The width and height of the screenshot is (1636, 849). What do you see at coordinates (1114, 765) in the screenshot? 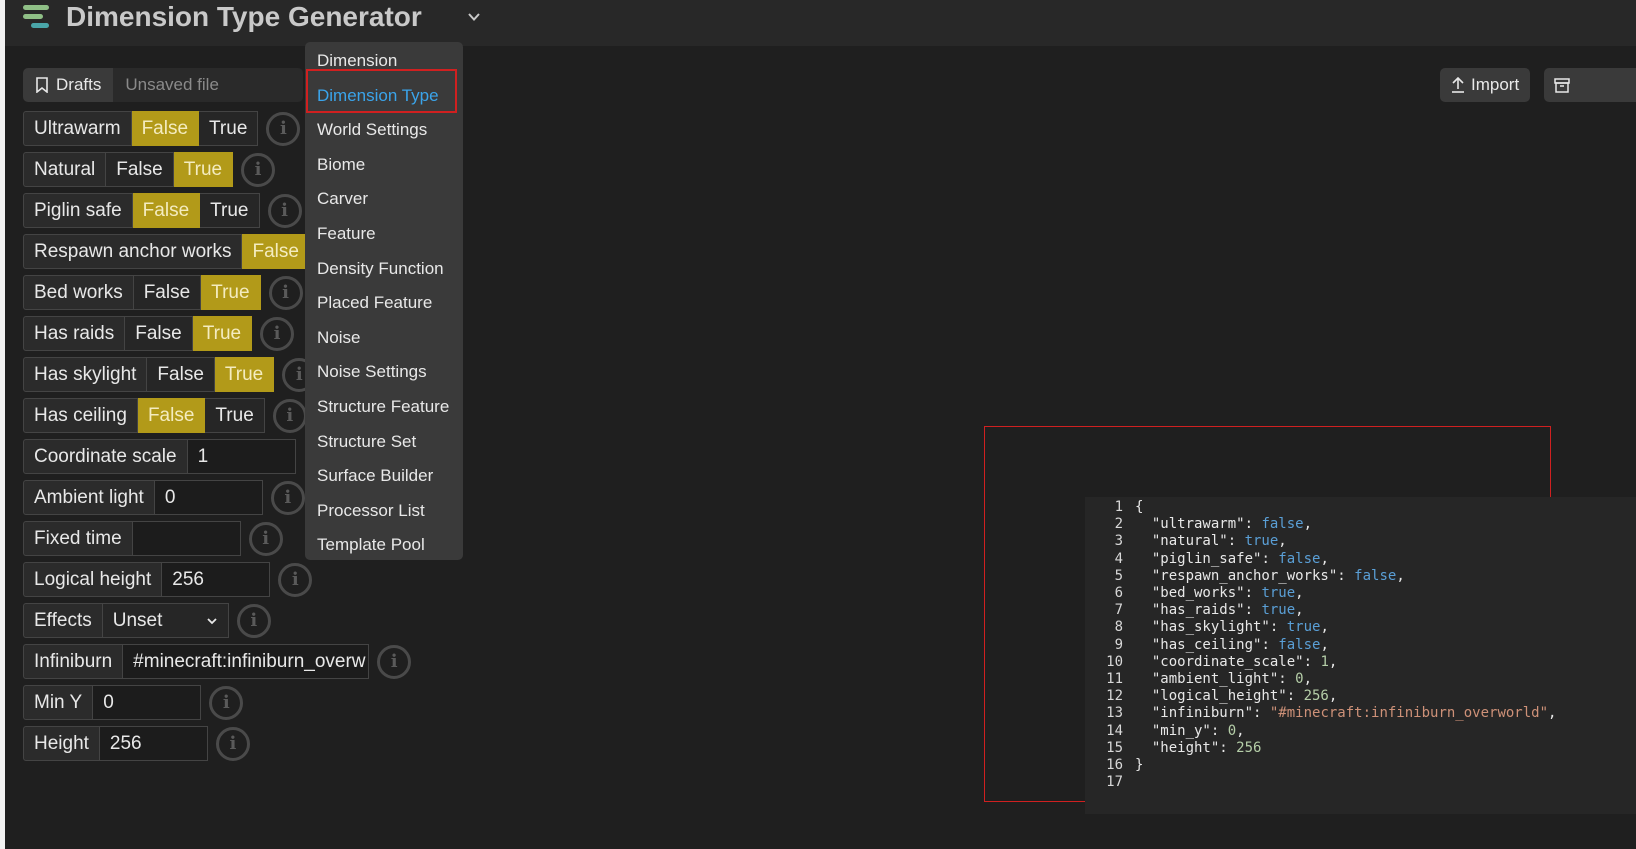
I see `line-number: 16` at bounding box center [1114, 765].